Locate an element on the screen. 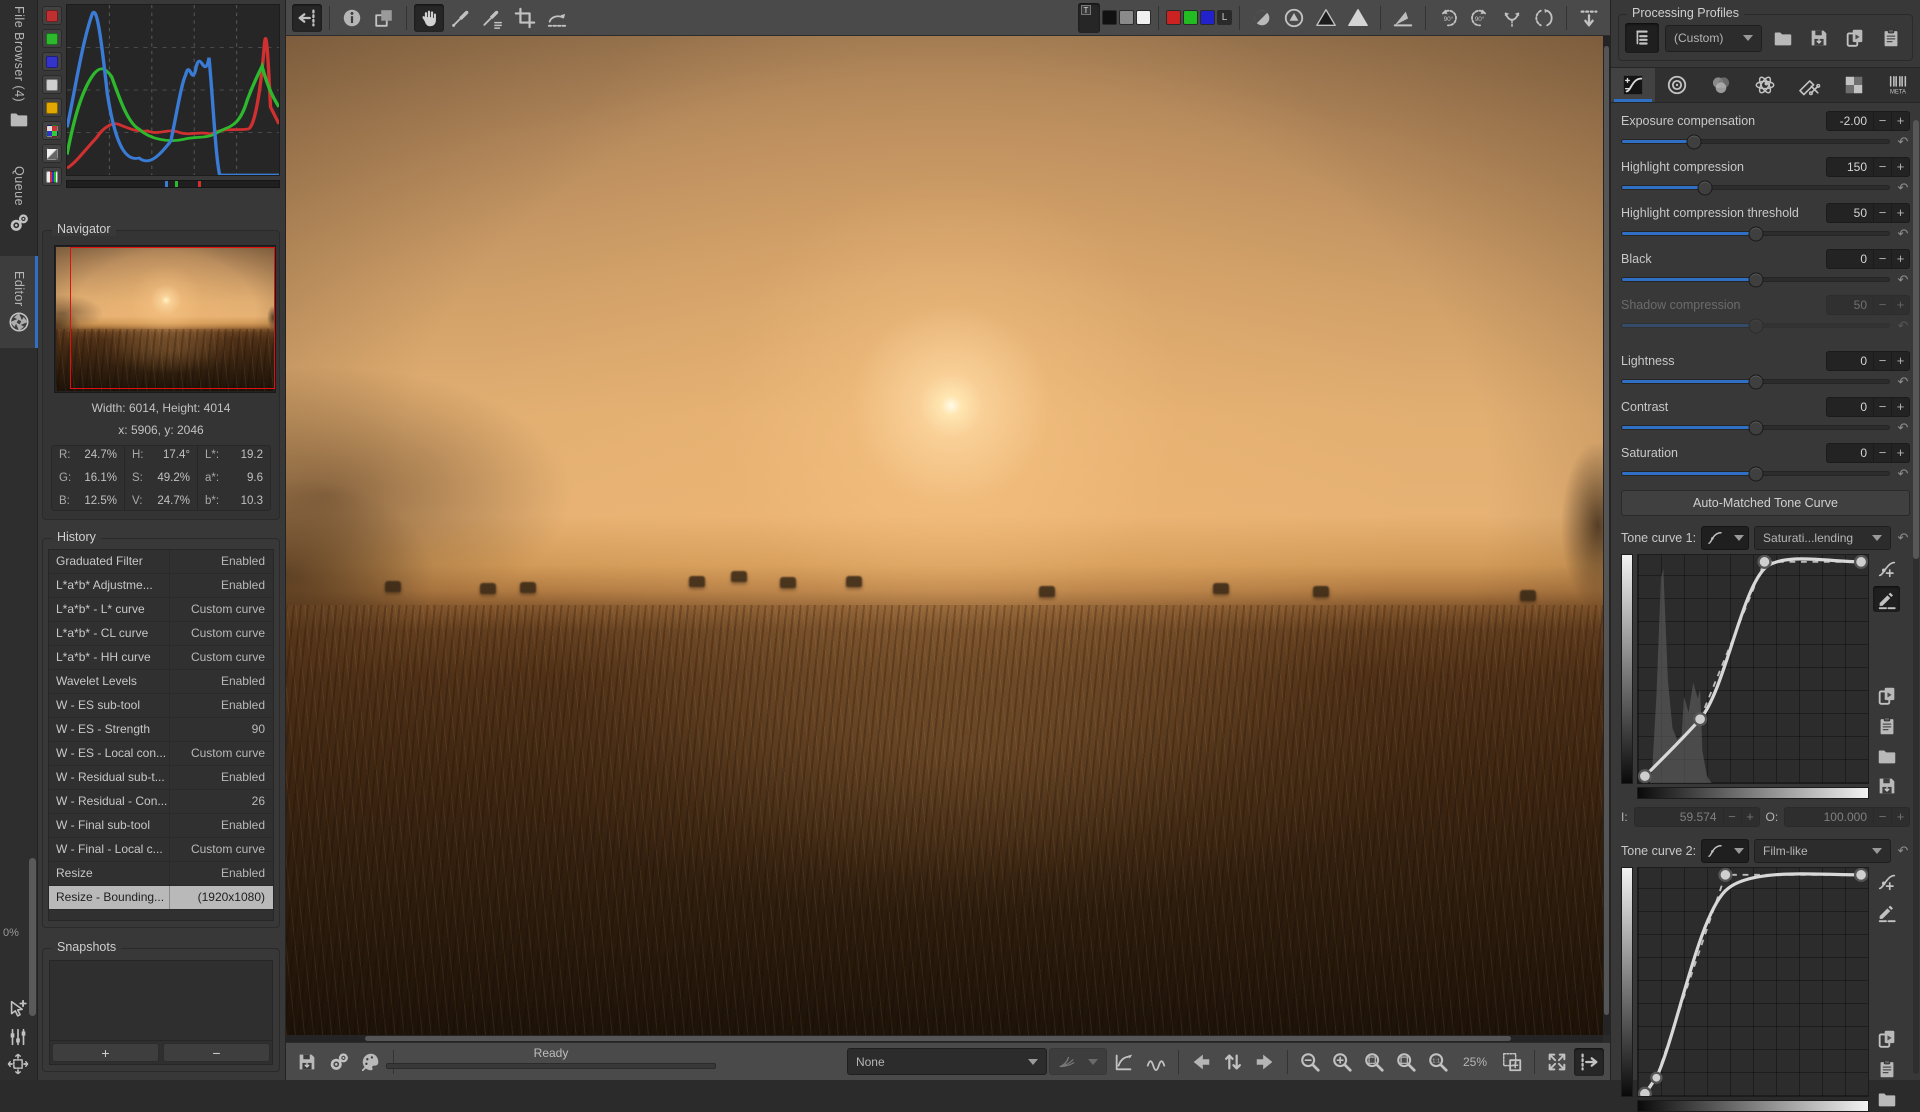  bg-gray-swatch is located at coordinates (1126, 17).